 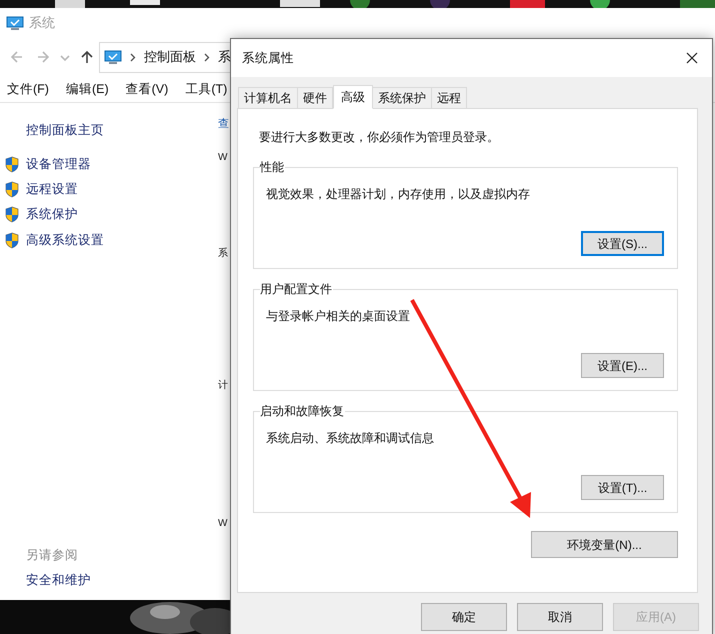 I want to click on breadcrumb-item: 控制面板, so click(x=170, y=57).